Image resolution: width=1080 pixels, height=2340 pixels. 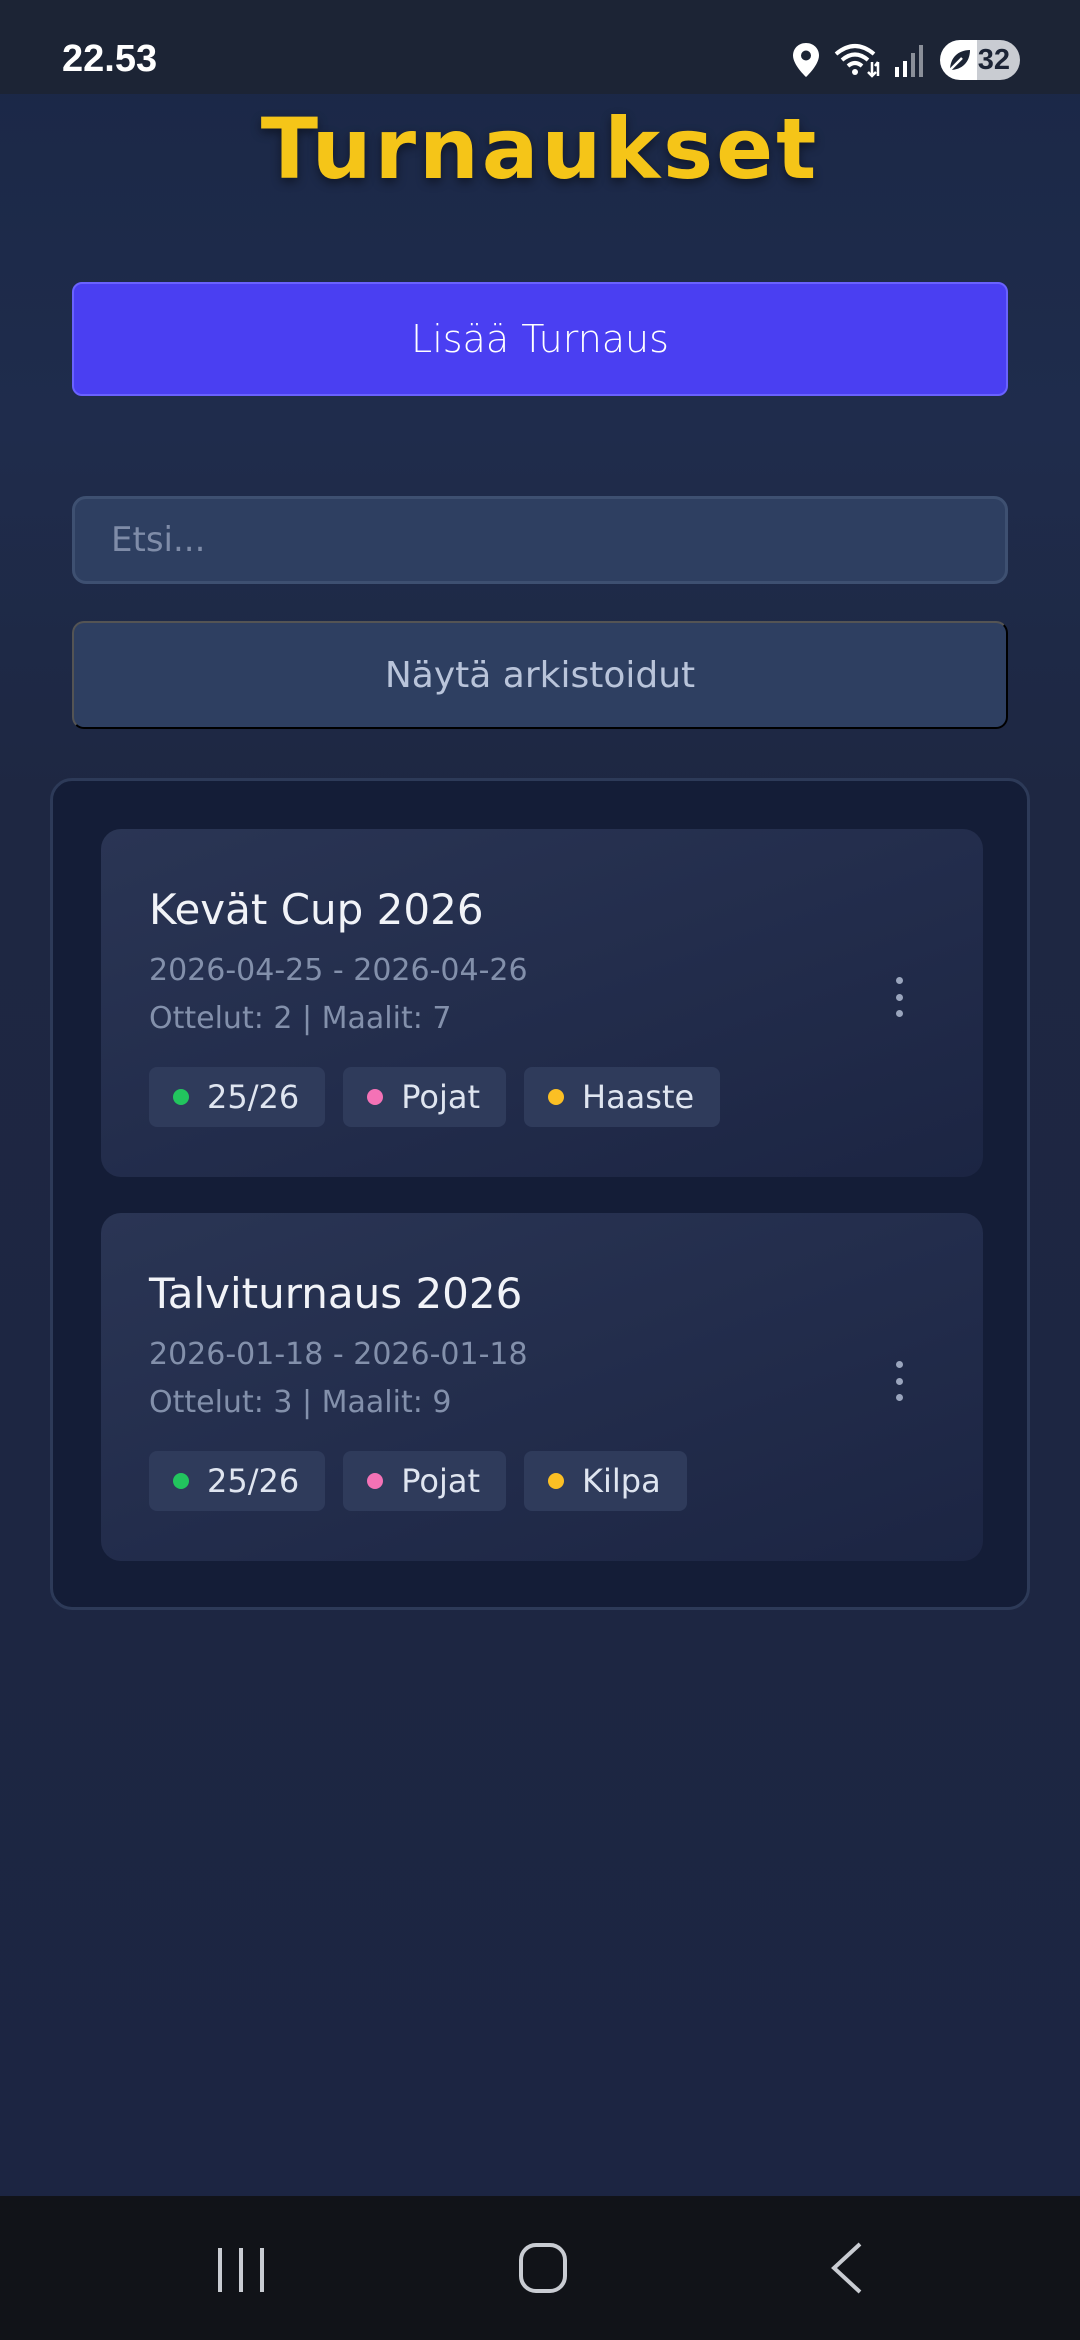 What do you see at coordinates (543, 2268) in the screenshot?
I see `home-icon` at bounding box center [543, 2268].